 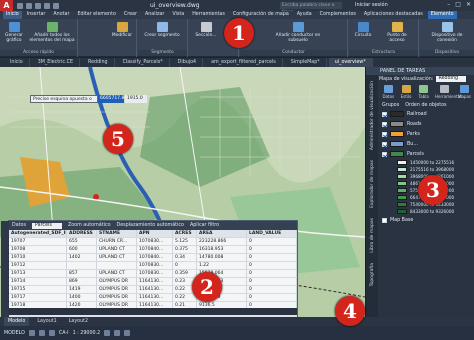 What do you see at coordinates (185, 233) in the screenshot?
I see `column-header: ACRES` at bounding box center [185, 233].